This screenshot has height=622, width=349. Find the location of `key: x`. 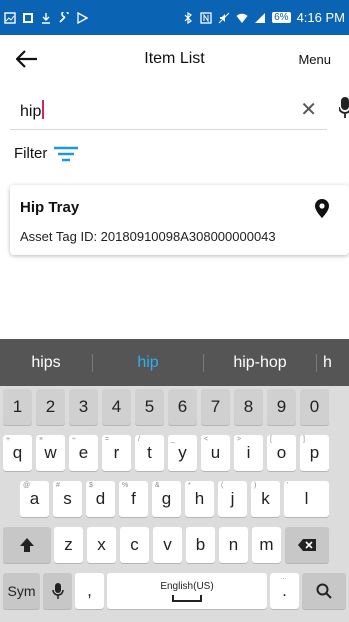

key: x is located at coordinates (101, 545).